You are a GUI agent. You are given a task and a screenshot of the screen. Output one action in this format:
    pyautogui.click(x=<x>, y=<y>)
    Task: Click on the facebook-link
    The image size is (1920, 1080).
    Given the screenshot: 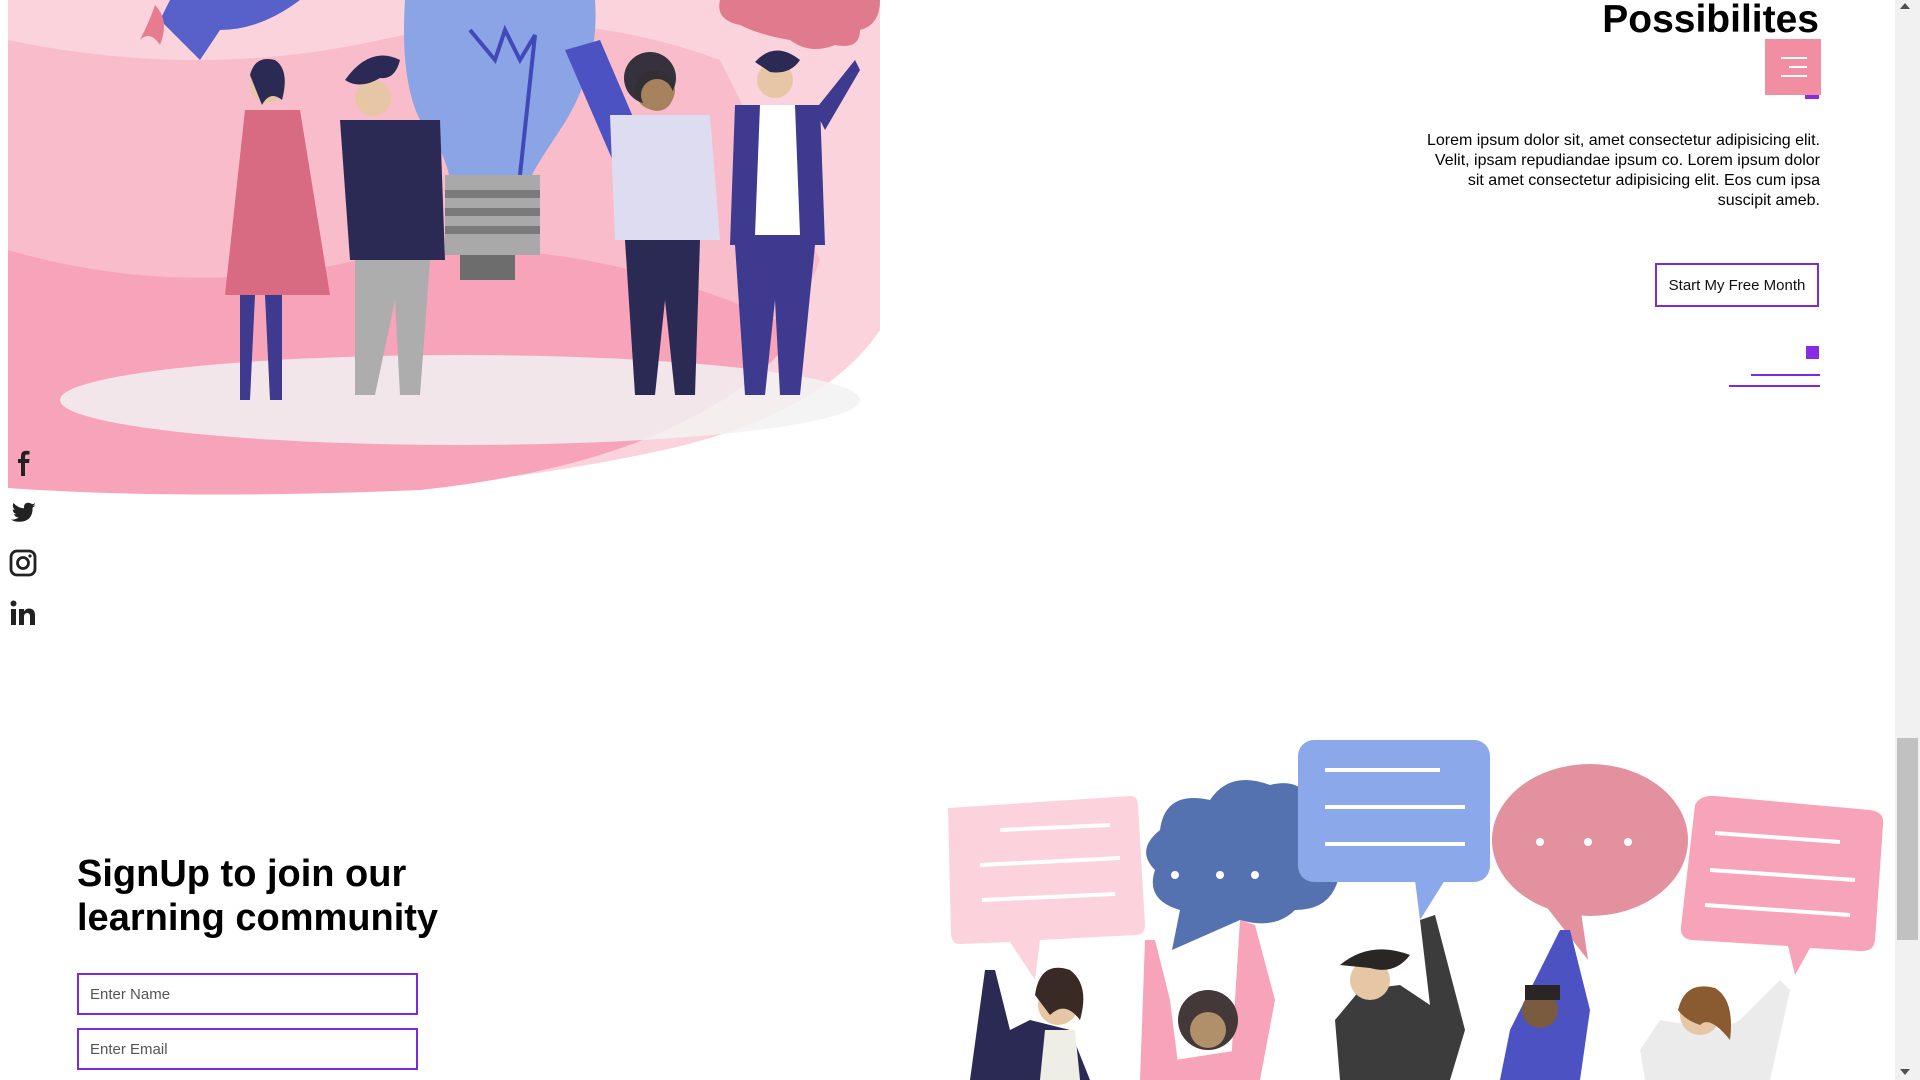 What is the action you would take?
    pyautogui.click(x=23, y=462)
    